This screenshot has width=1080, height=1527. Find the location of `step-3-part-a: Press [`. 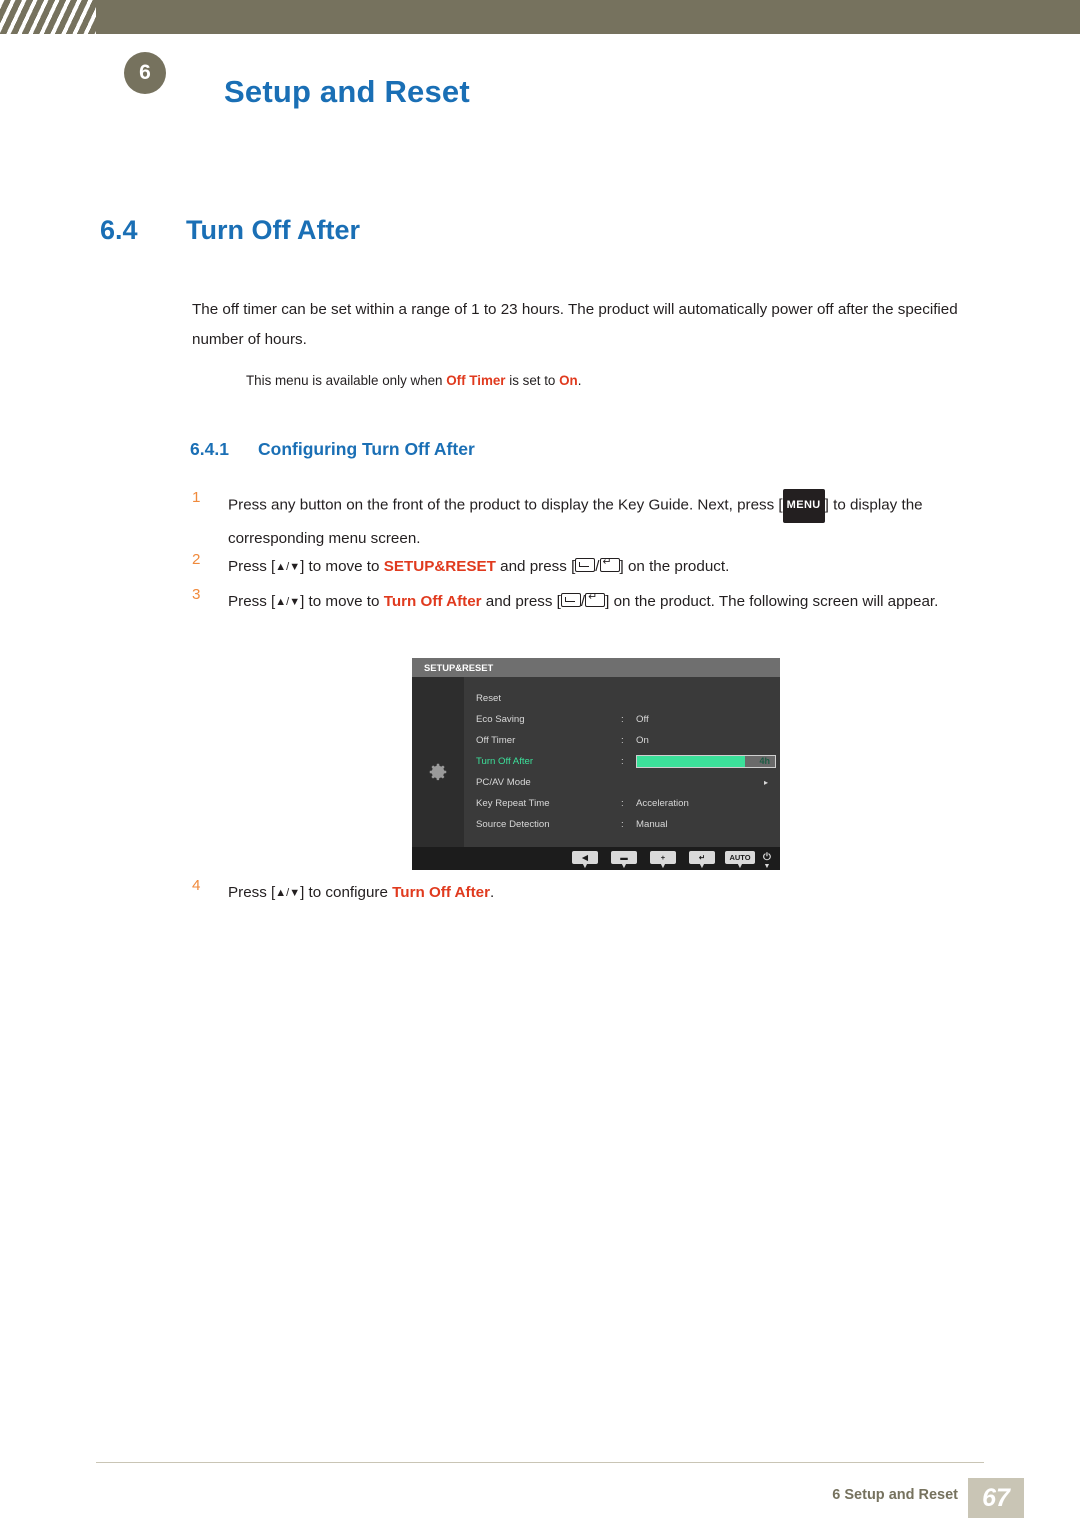

step-3-part-a: Press [ is located at coordinates (252, 601).